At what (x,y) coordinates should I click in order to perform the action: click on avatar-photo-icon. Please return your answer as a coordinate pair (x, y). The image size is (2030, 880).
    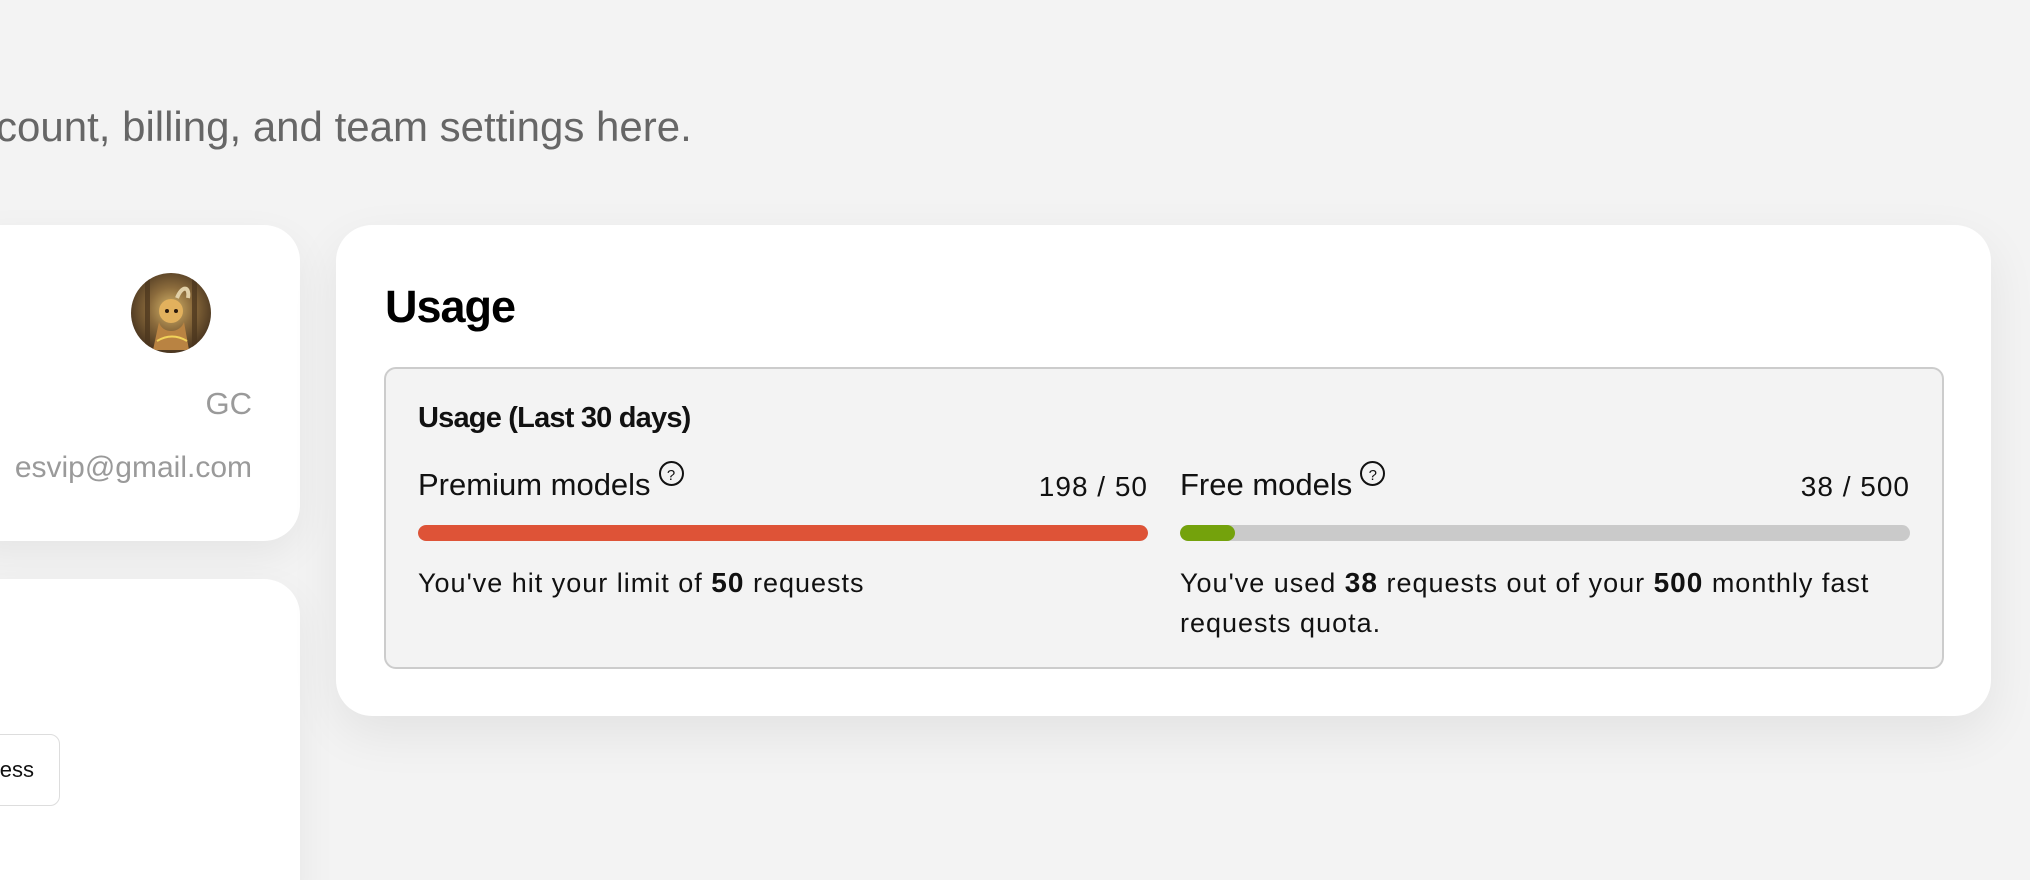
    Looking at the image, I should click on (171, 313).